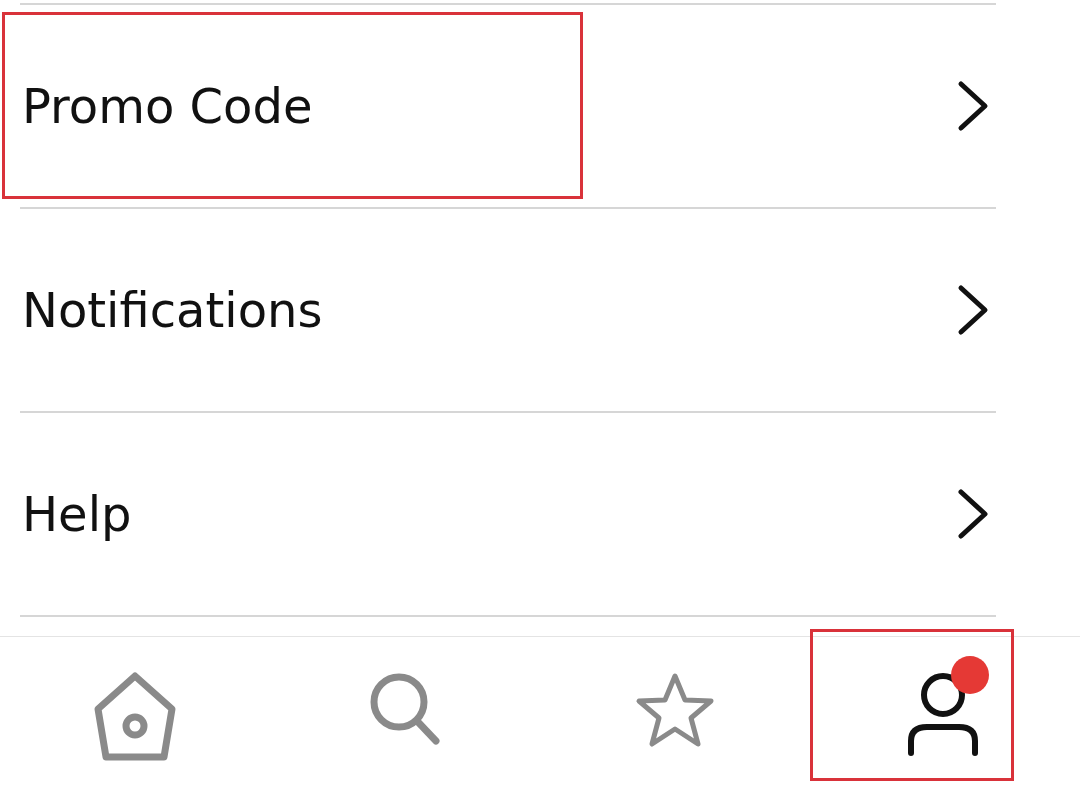 This screenshot has height=809, width=1080. I want to click on menu-item-label: Notifications, so click(172, 310).